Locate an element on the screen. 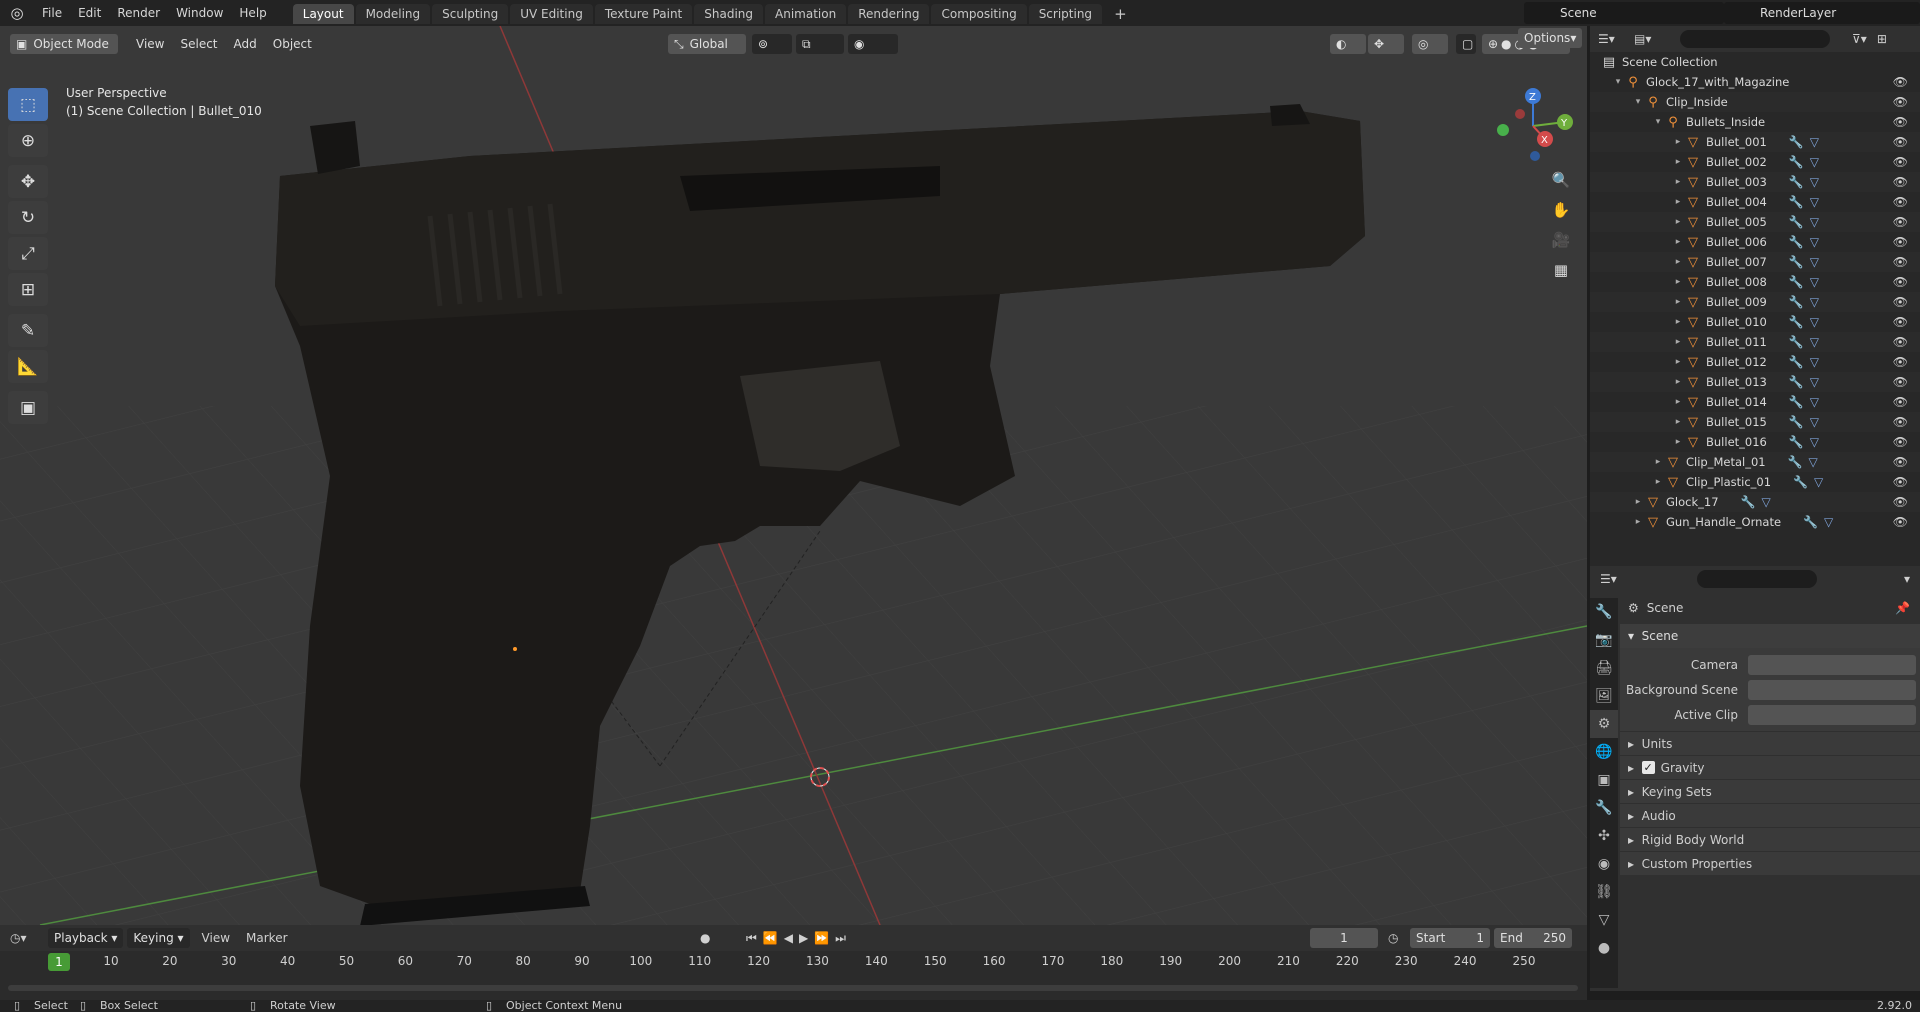 Image resolution: width=1920 pixels, height=1012 pixels. physics-tab-icon: ◉ is located at coordinates (1604, 864).